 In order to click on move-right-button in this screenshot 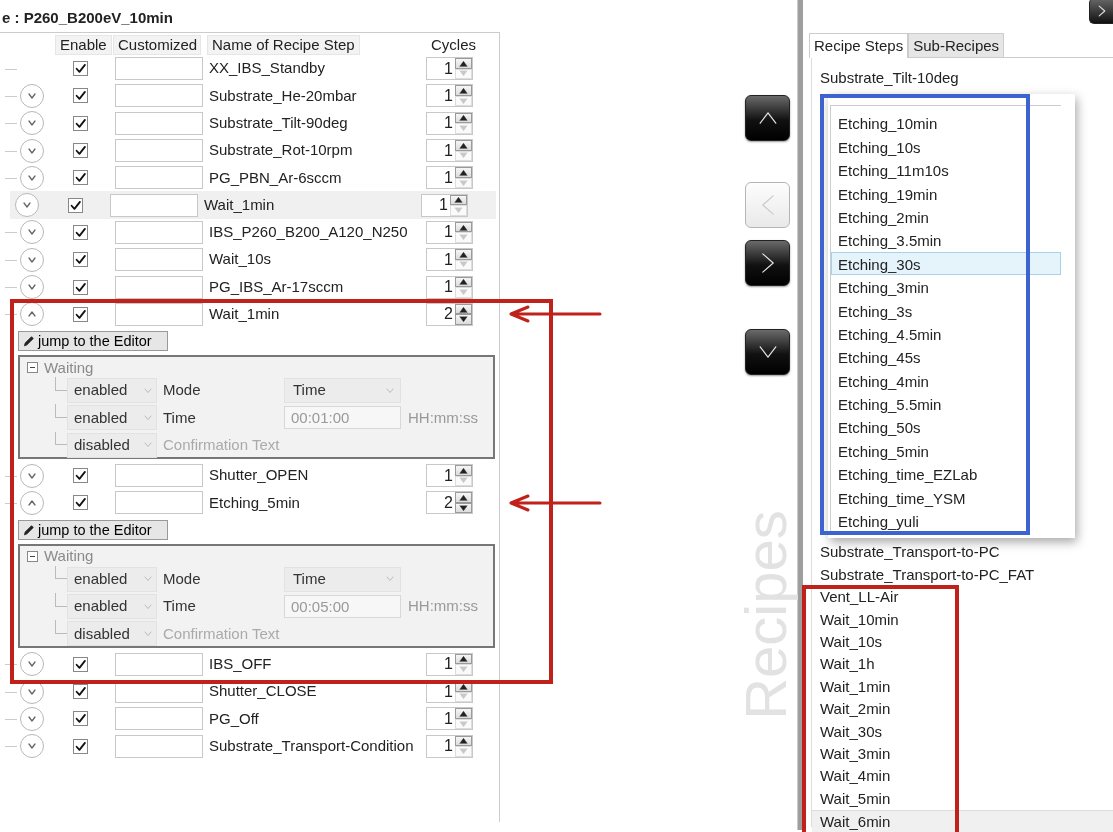, I will do `click(767, 263)`.